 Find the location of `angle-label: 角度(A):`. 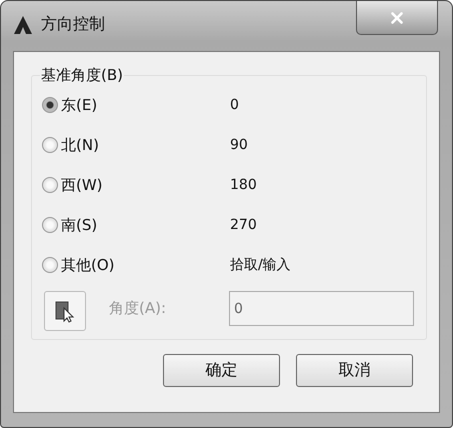

angle-label: 角度(A): is located at coordinates (138, 308).